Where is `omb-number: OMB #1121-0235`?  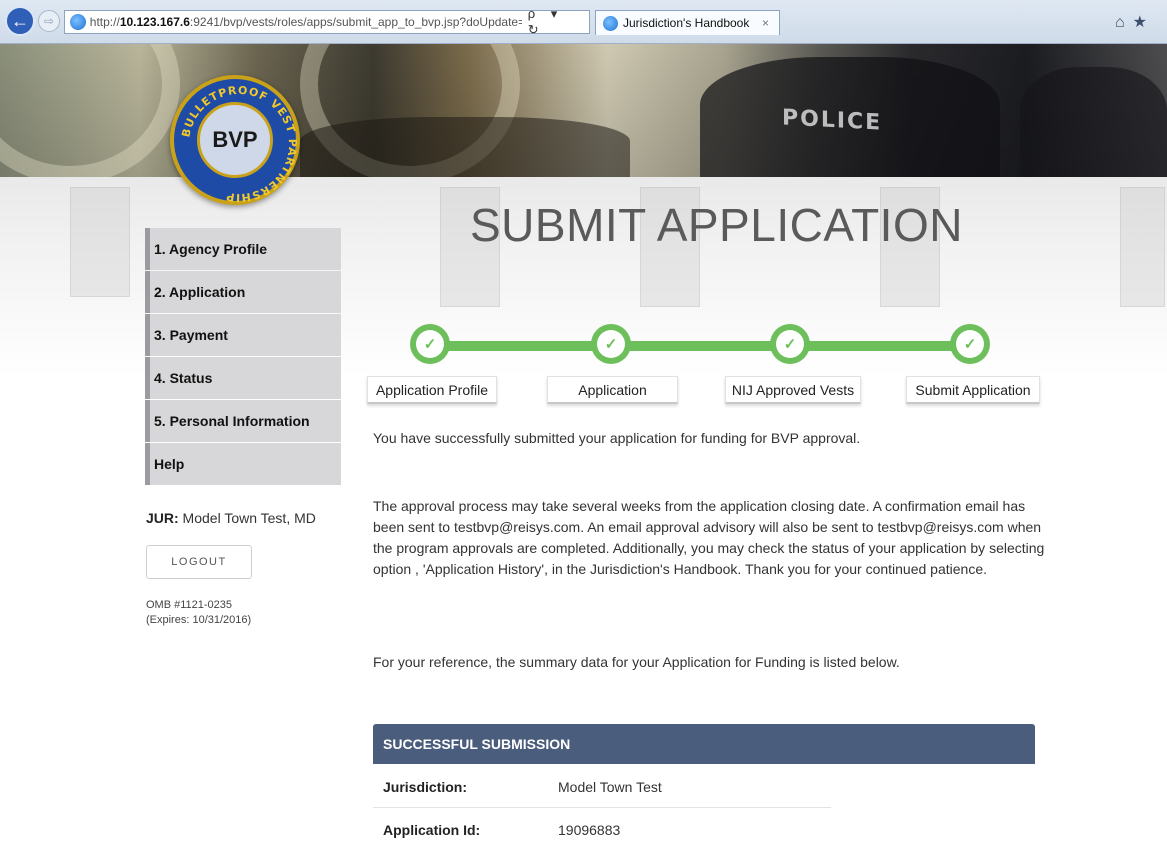 omb-number: OMB #1121-0235 is located at coordinates (189, 605).